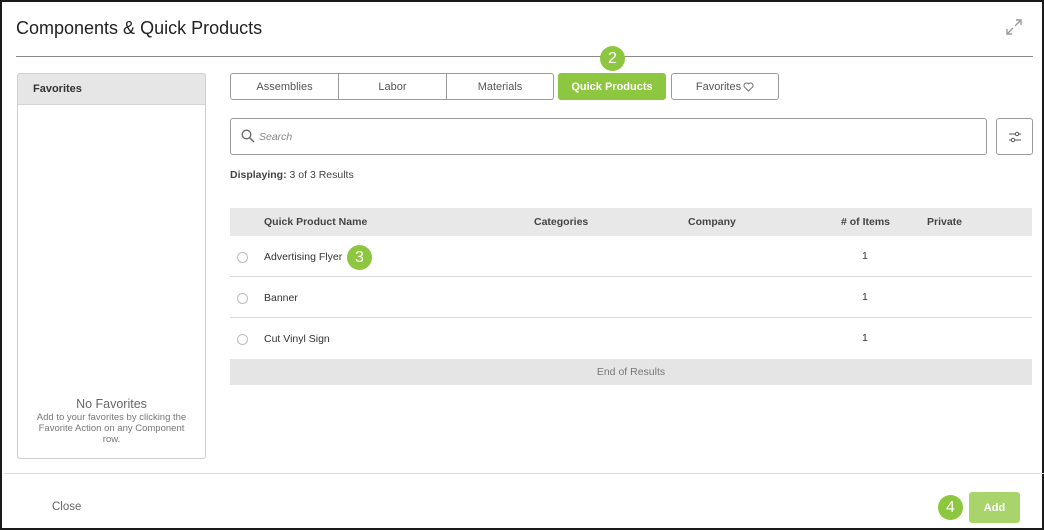 The height and width of the screenshot is (530, 1044). What do you see at coordinates (950, 507) in the screenshot?
I see `step-badge-4: 4` at bounding box center [950, 507].